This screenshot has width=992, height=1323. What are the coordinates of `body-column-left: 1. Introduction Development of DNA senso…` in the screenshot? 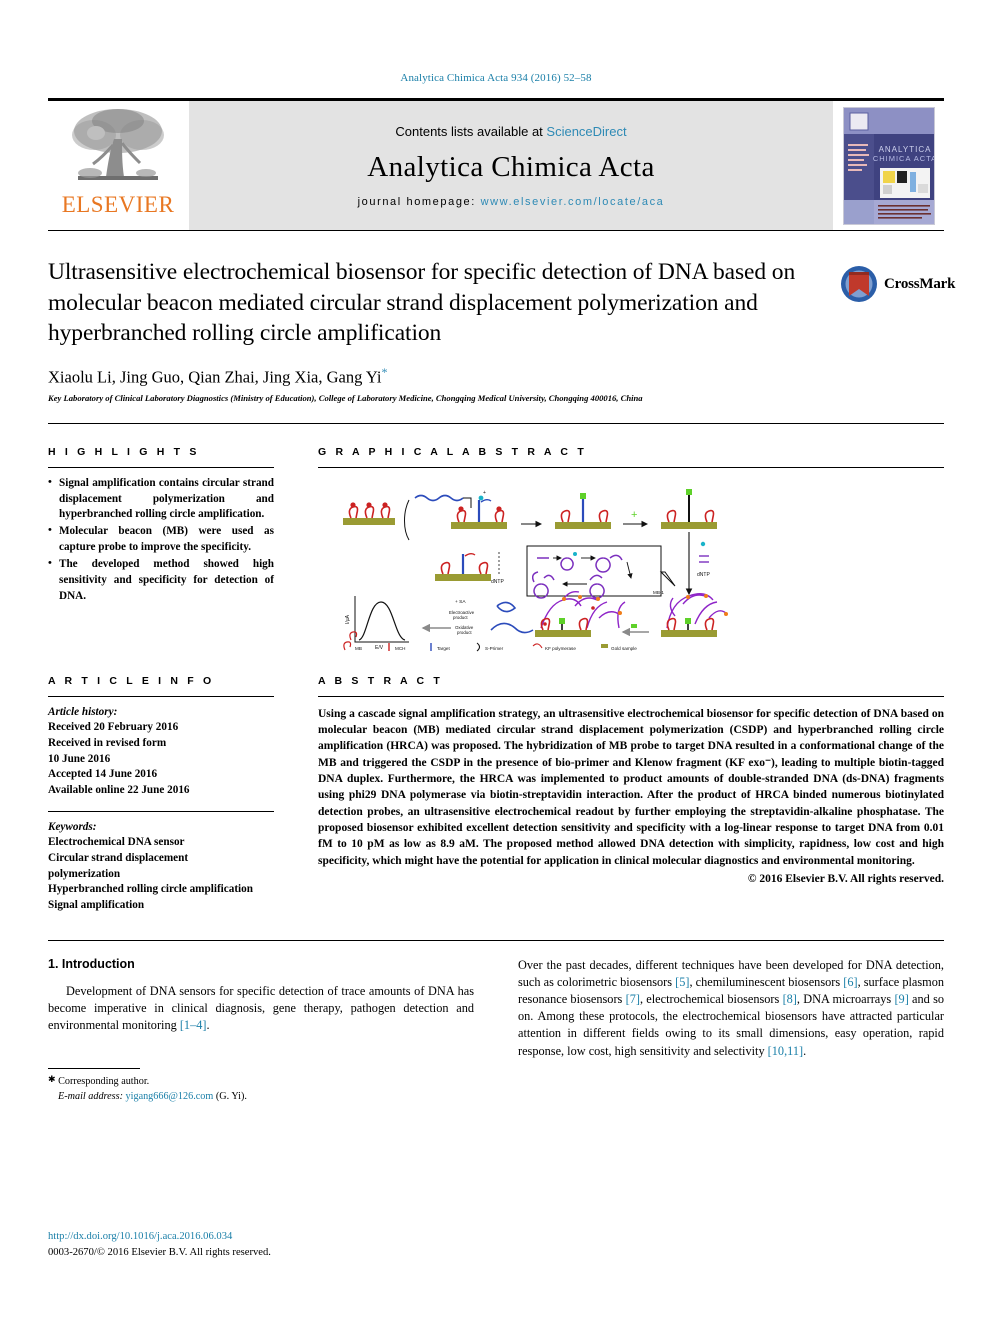 It's located at (272, 1031).